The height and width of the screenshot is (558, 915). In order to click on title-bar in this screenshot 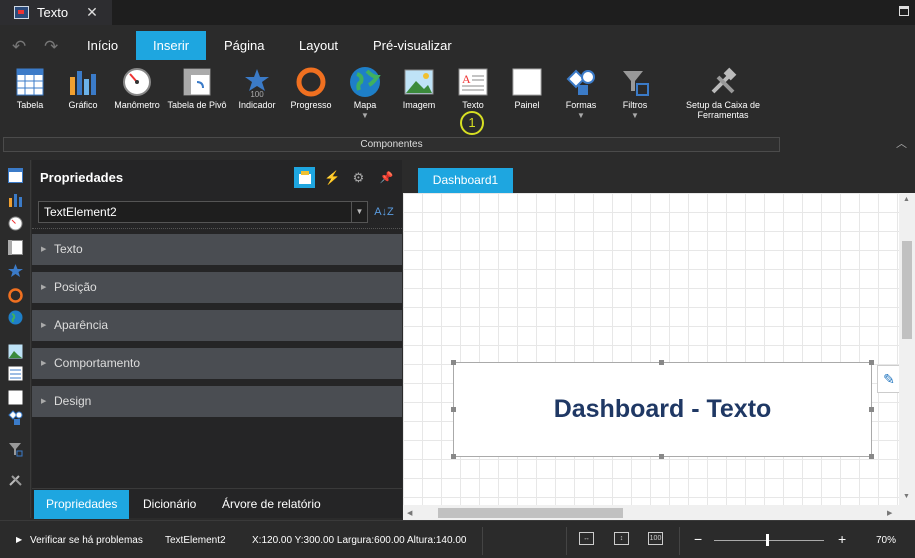, I will do `click(457, 12)`.